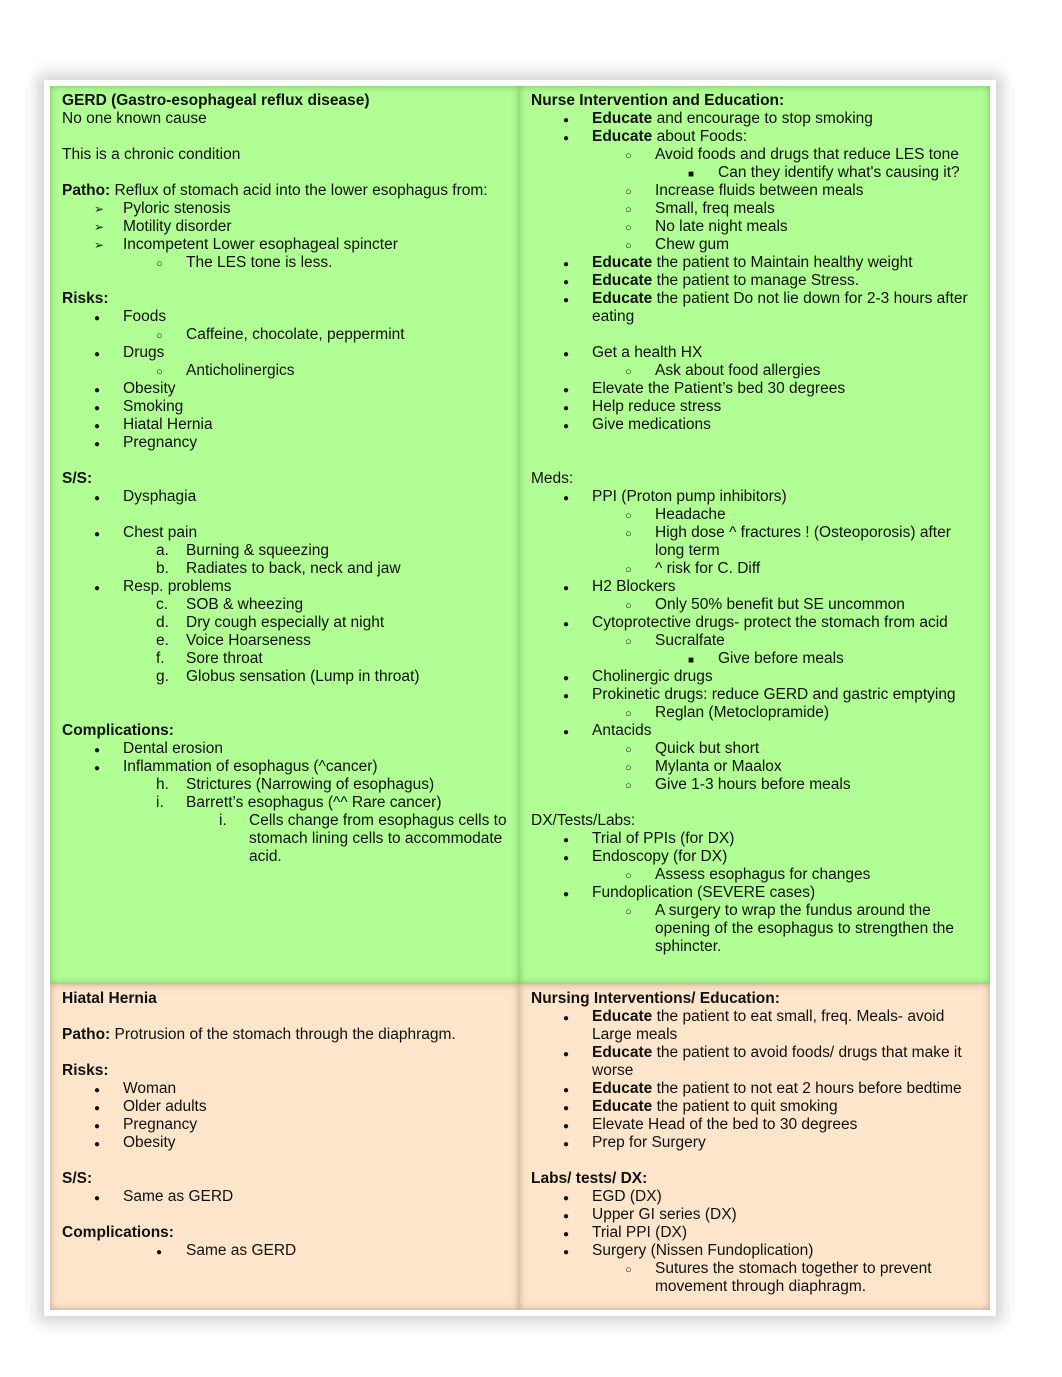  Describe the element at coordinates (85, 298) in the screenshot. I see `gerd-risks-label: Risks:` at that location.